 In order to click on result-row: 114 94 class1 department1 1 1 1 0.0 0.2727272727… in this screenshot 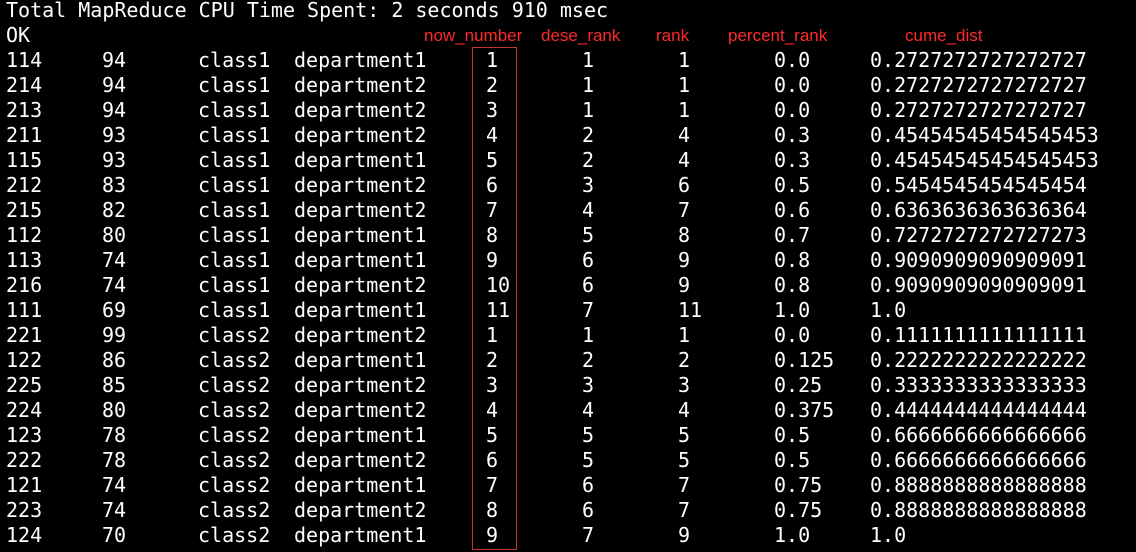, I will do `click(568, 60)`.